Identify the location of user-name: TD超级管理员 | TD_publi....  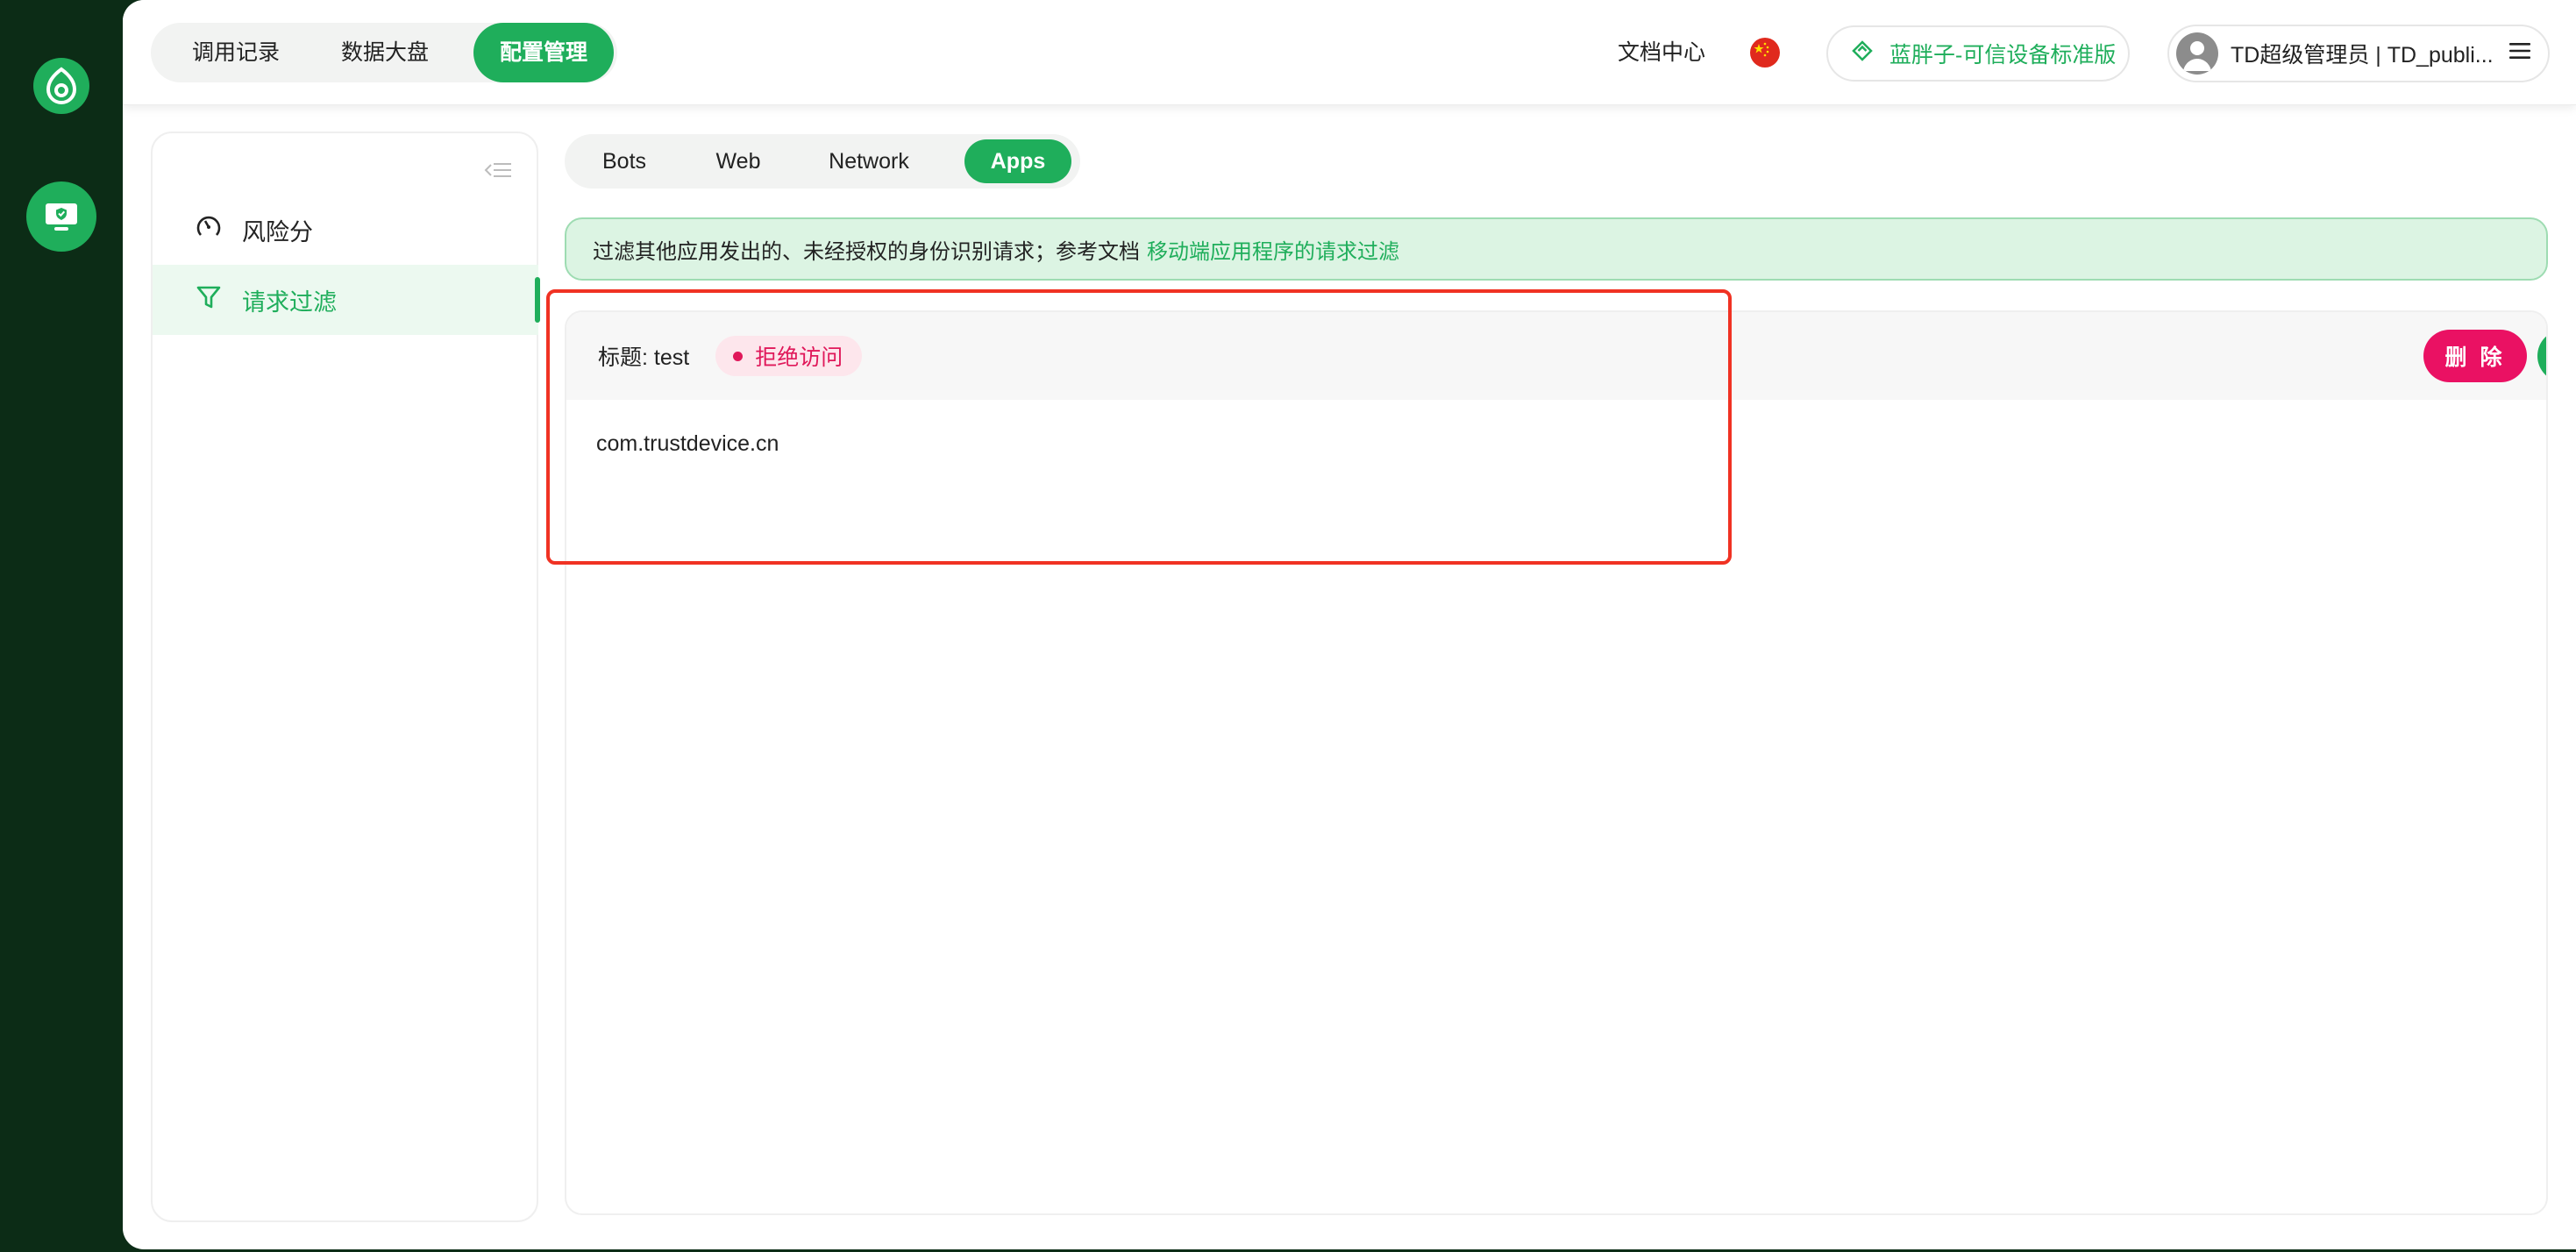
(2362, 56).